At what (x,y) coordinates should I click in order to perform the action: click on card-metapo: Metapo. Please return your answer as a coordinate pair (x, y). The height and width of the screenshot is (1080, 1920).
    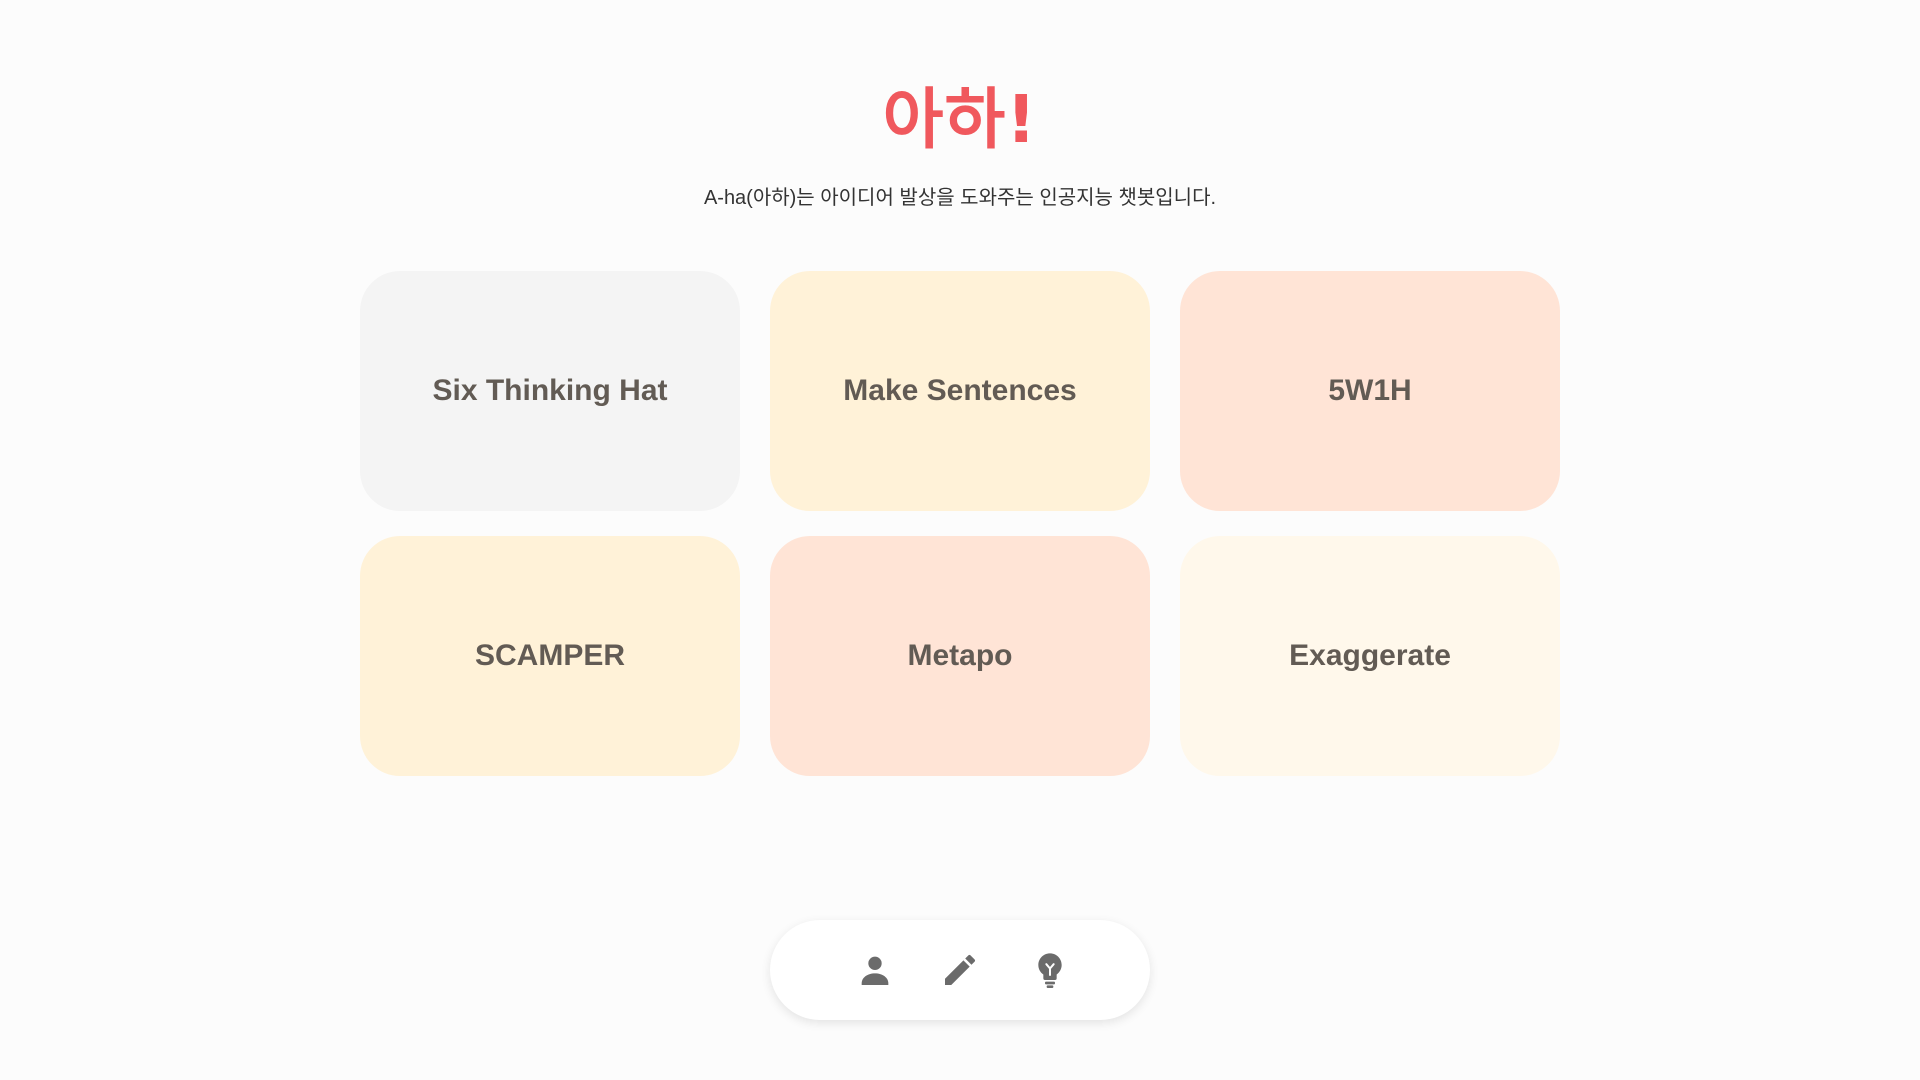
    Looking at the image, I should click on (960, 656).